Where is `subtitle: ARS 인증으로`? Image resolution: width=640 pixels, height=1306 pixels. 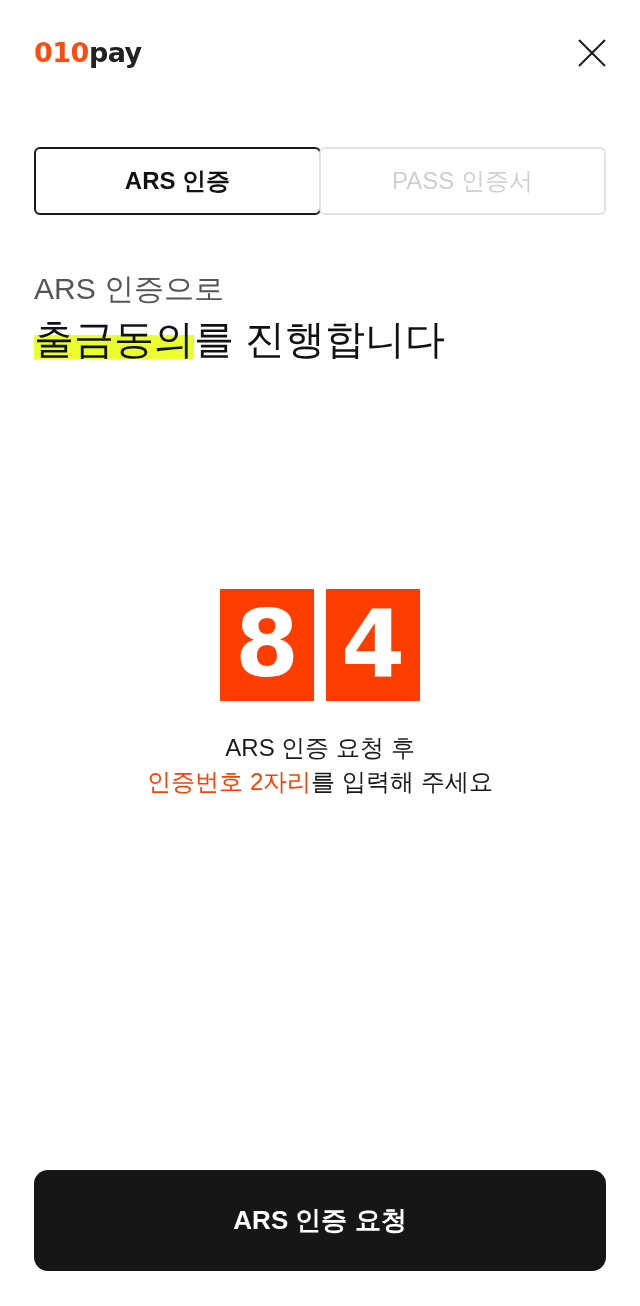
subtitle: ARS 인증으로 is located at coordinates (130, 289).